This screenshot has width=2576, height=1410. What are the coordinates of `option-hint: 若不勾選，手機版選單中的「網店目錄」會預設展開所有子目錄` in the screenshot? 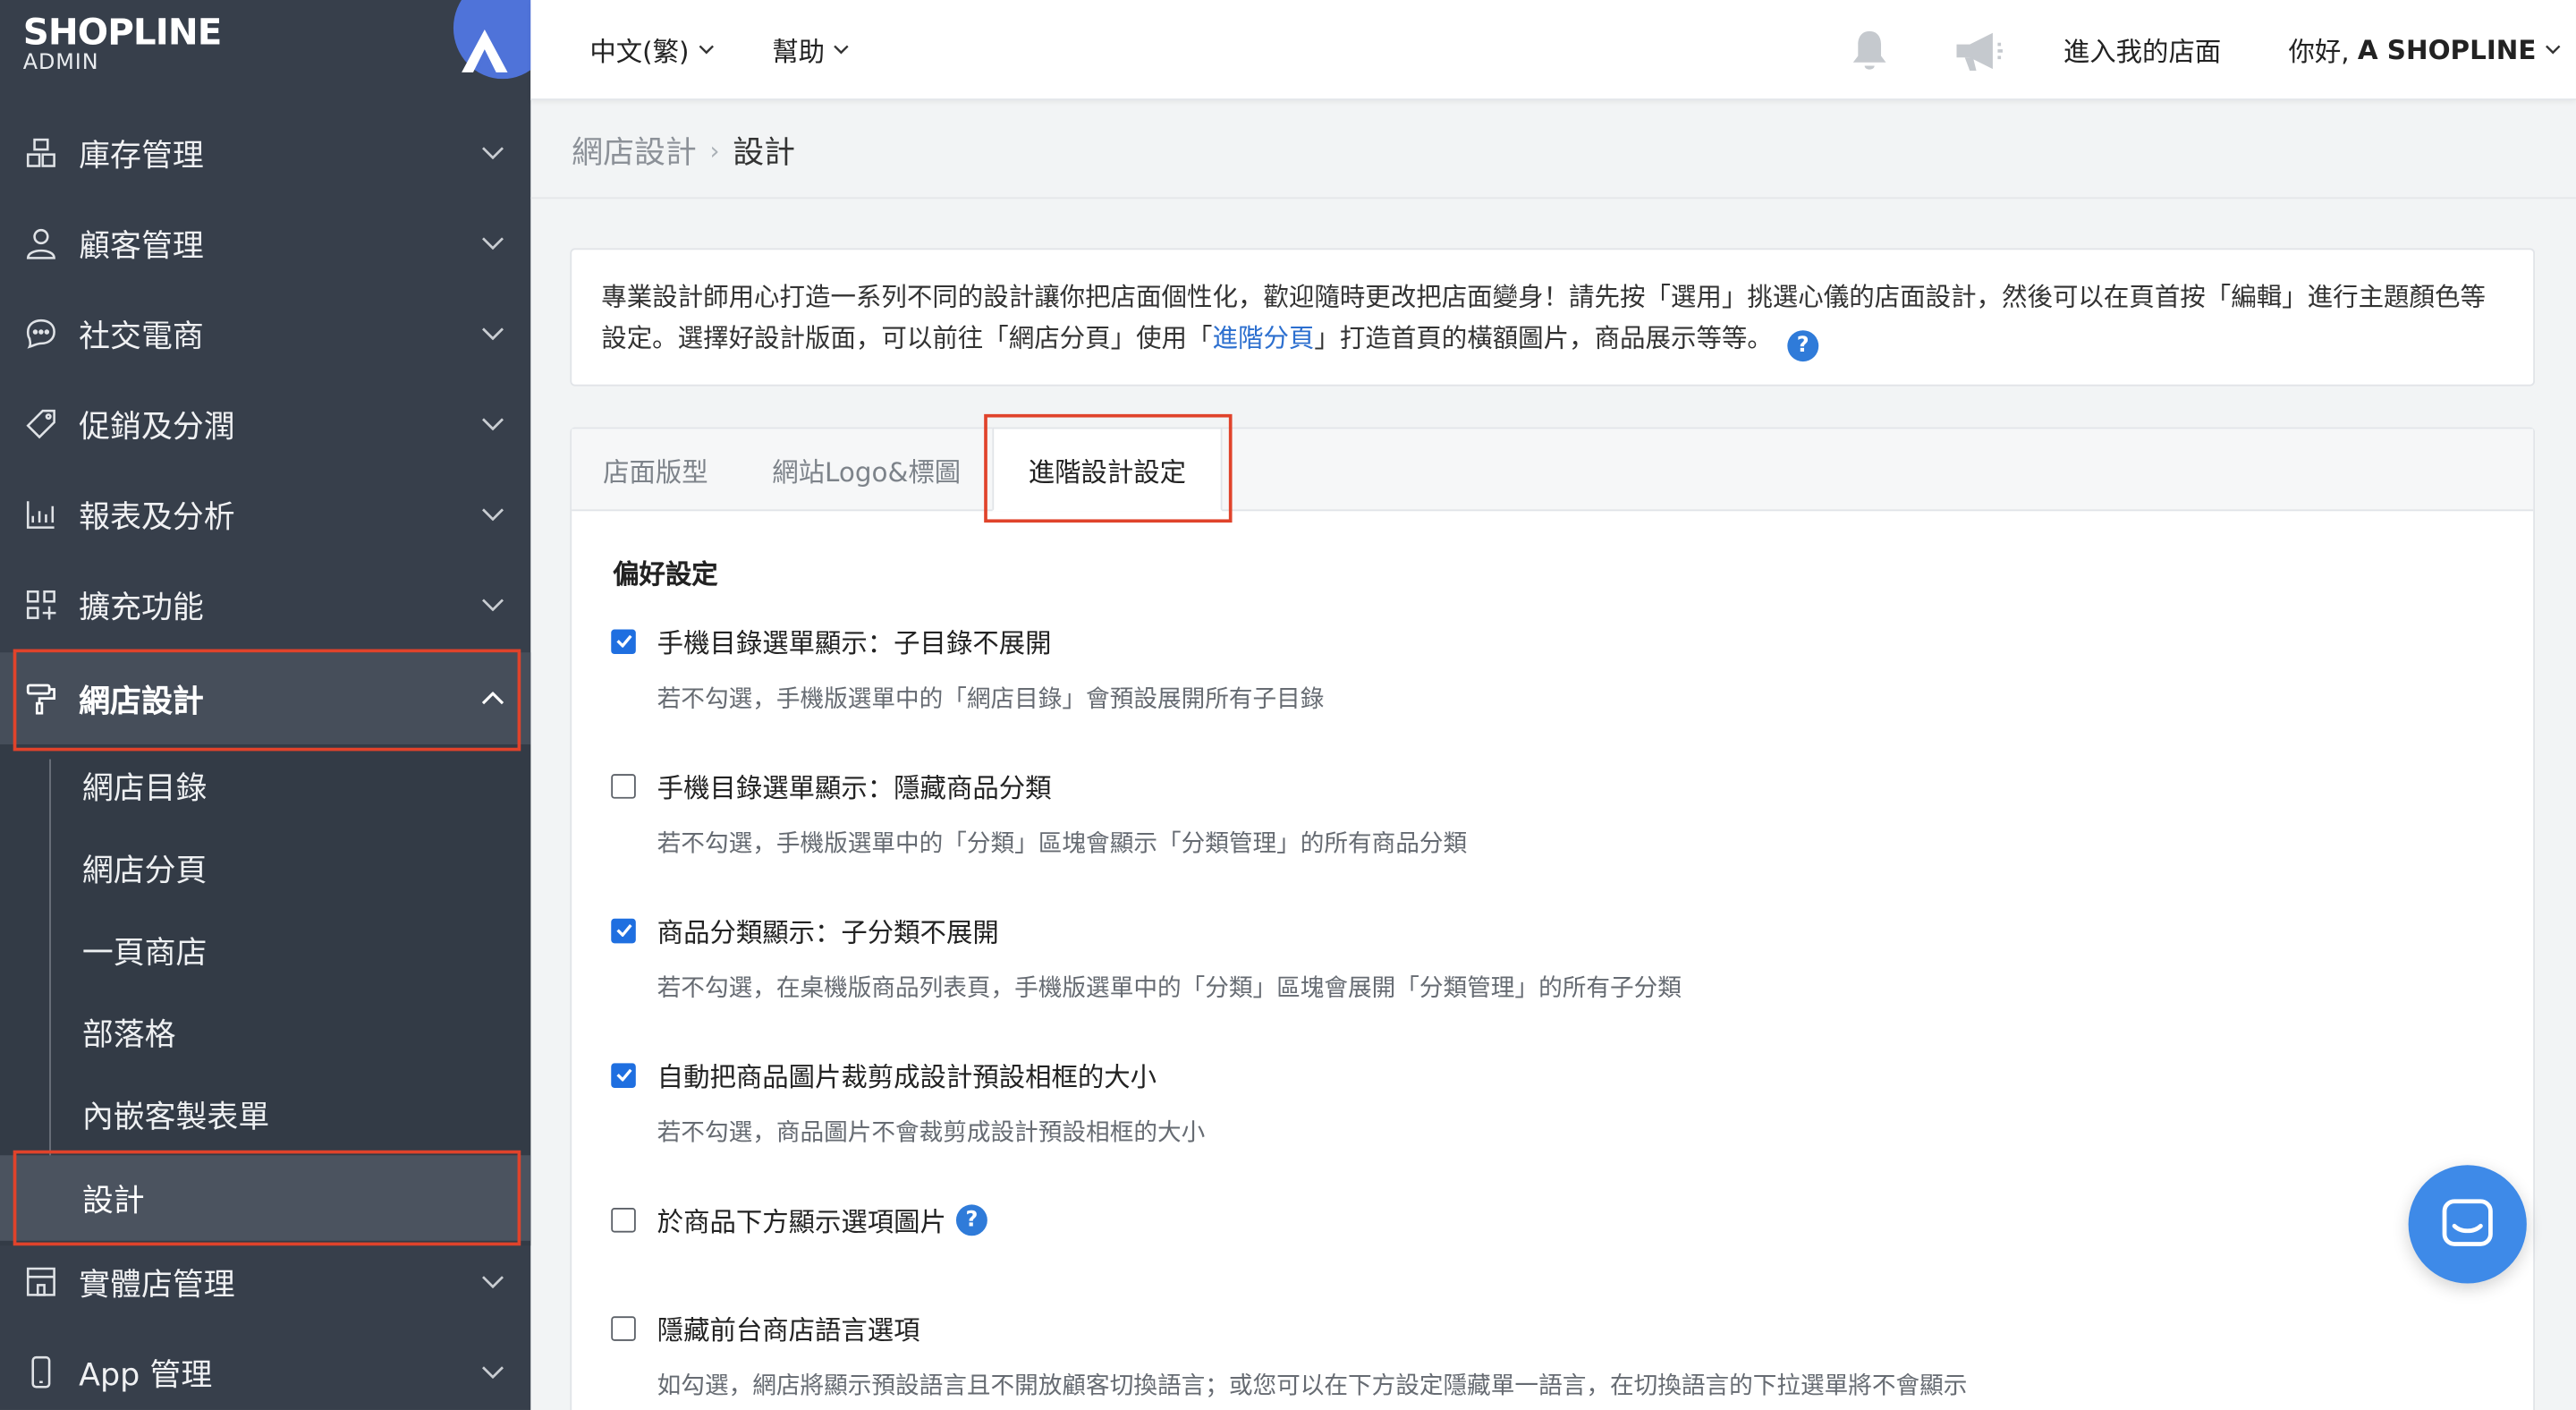 It's located at (991, 700).